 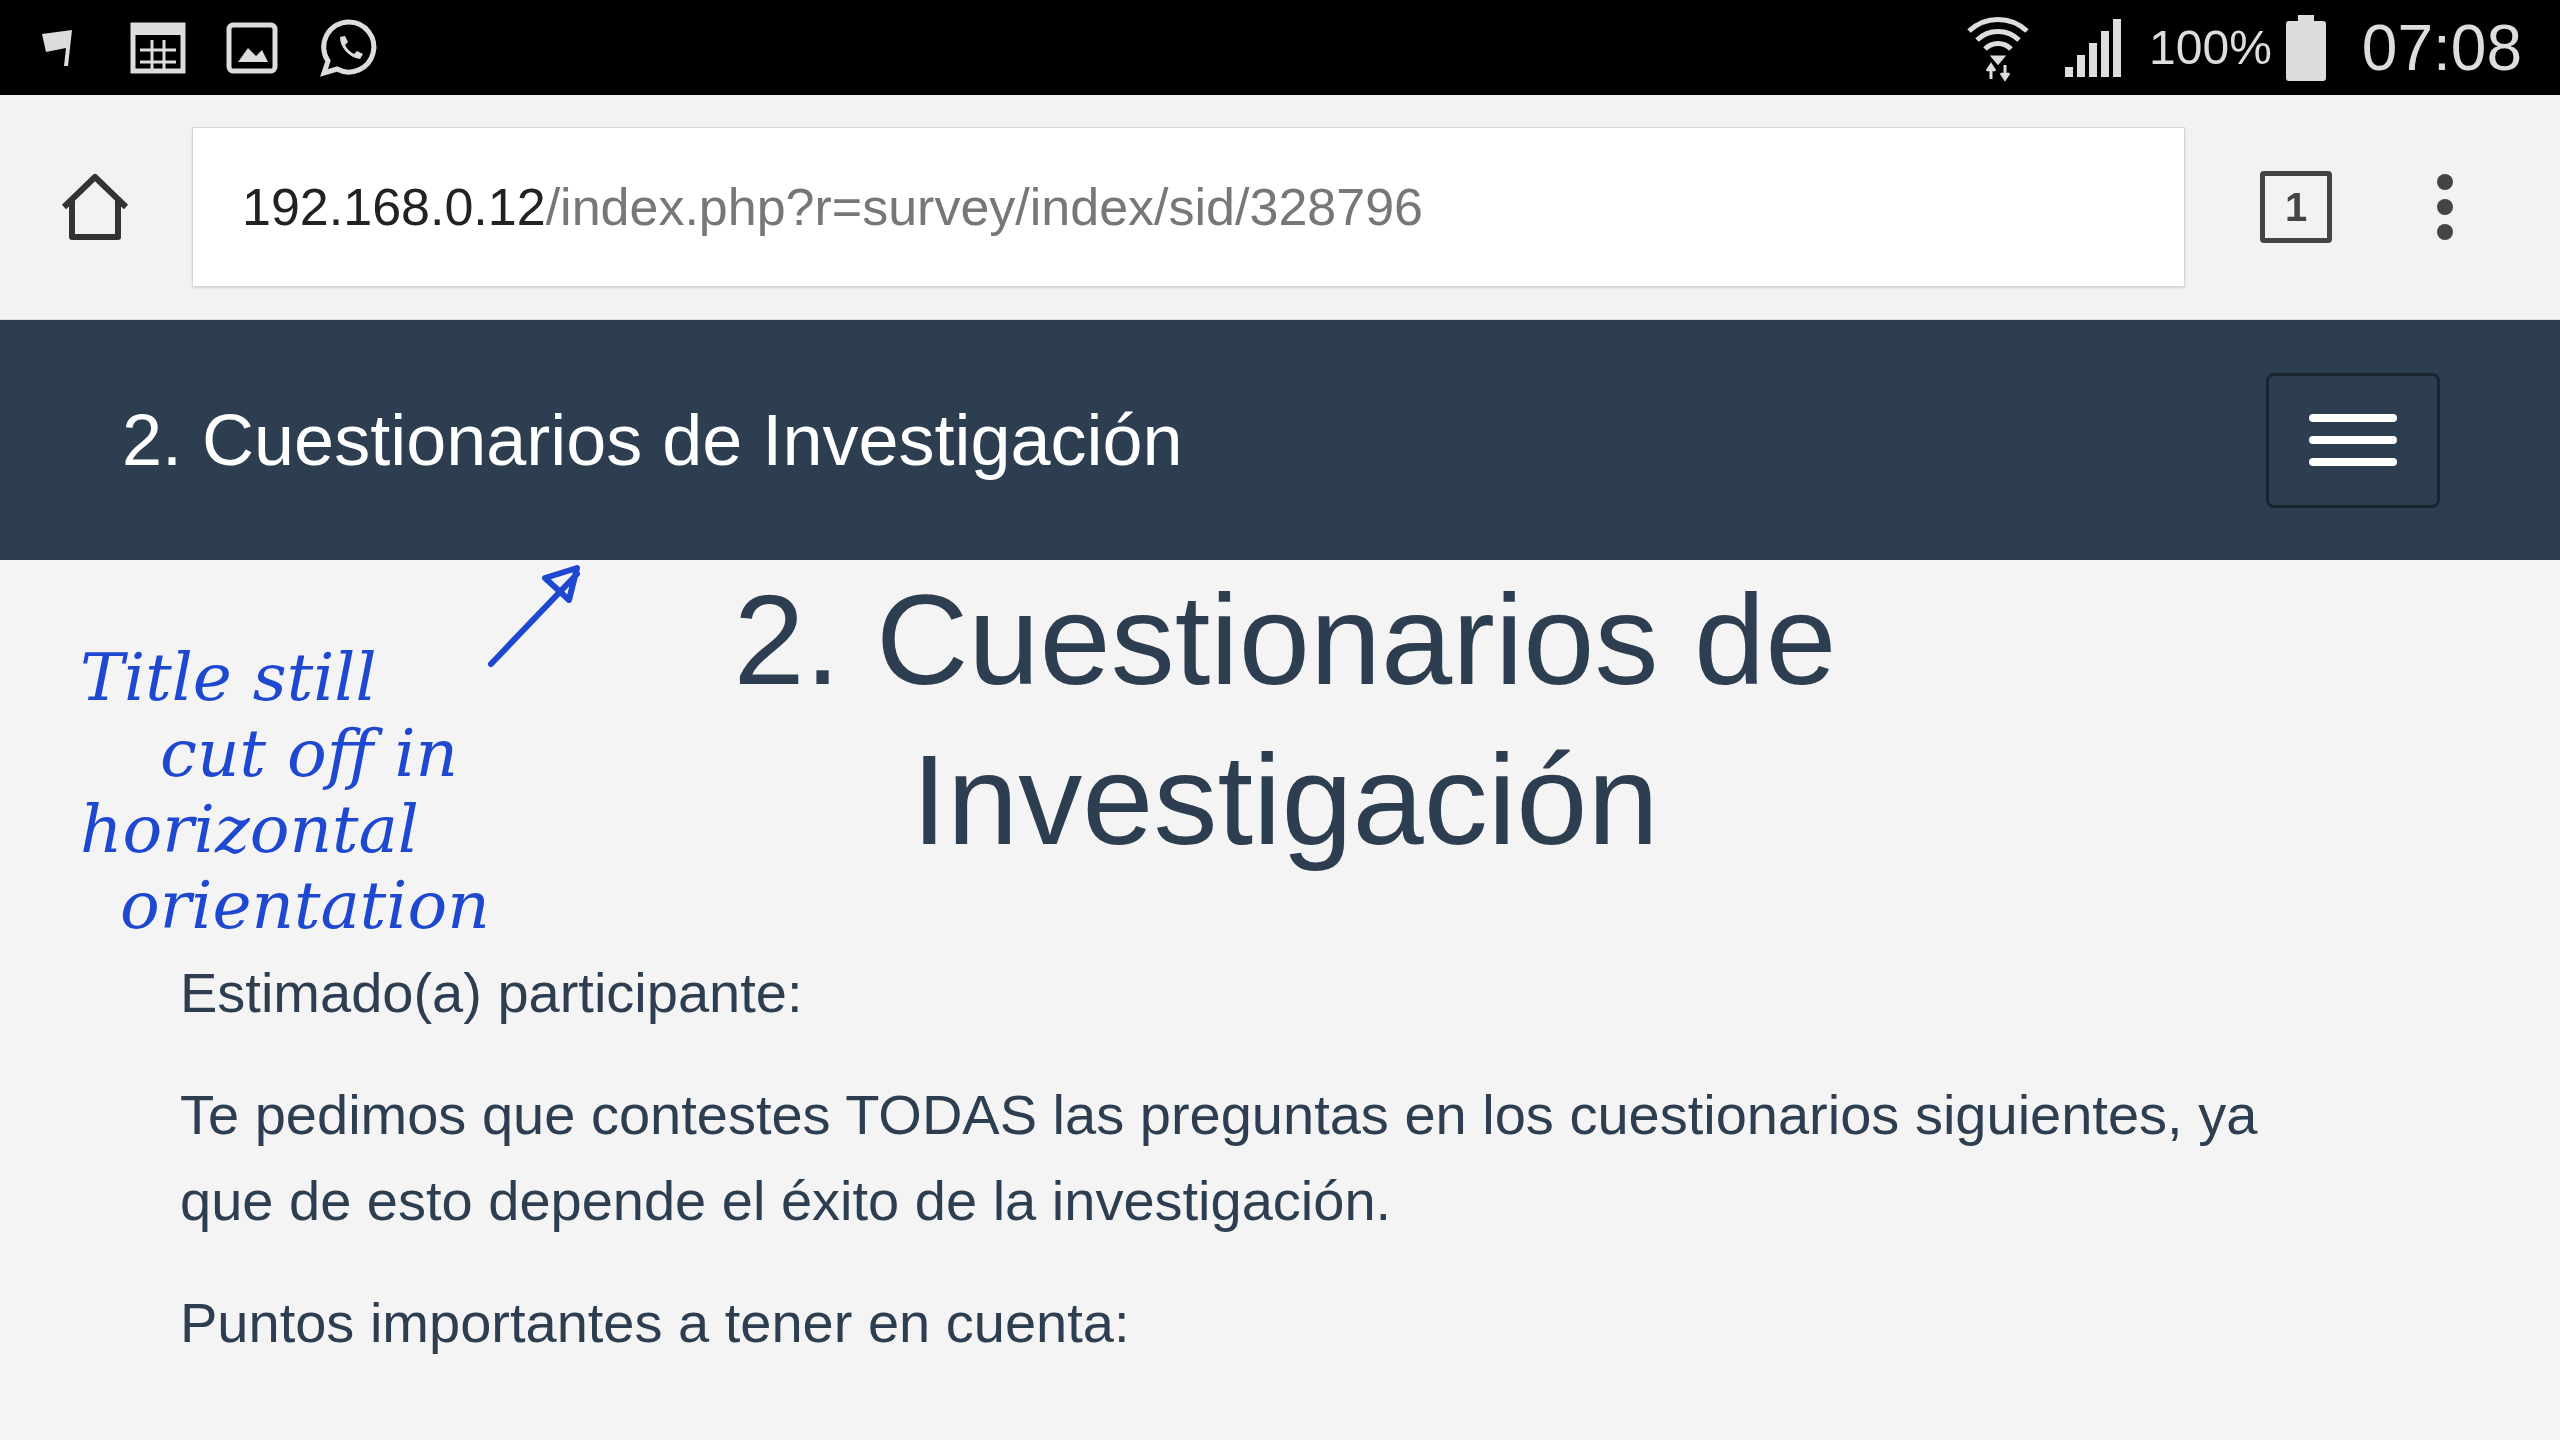 What do you see at coordinates (309, 754) in the screenshot?
I see `handwritten-note: cut off in` at bounding box center [309, 754].